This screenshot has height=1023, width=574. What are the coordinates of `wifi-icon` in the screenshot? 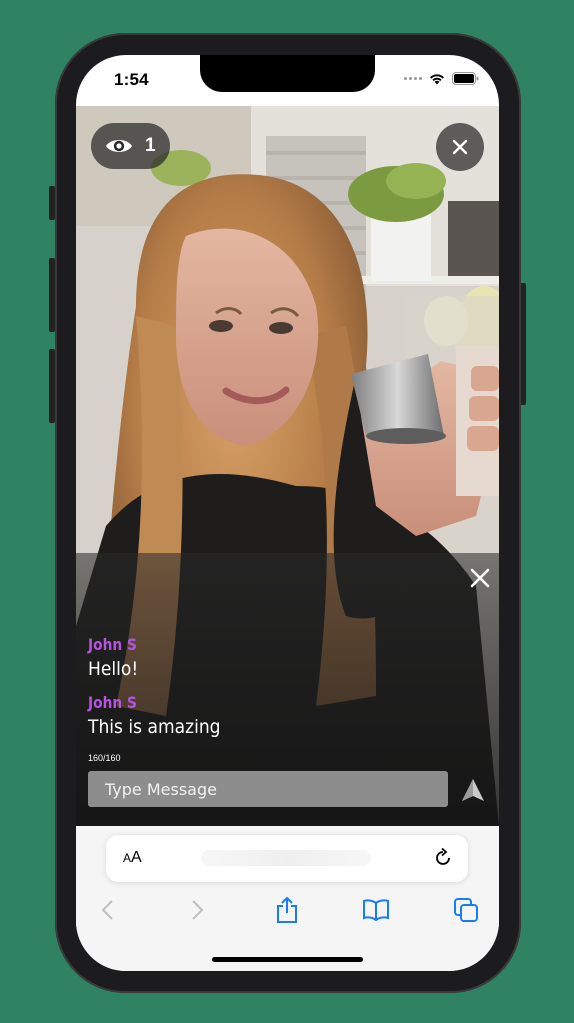 It's located at (437, 79).